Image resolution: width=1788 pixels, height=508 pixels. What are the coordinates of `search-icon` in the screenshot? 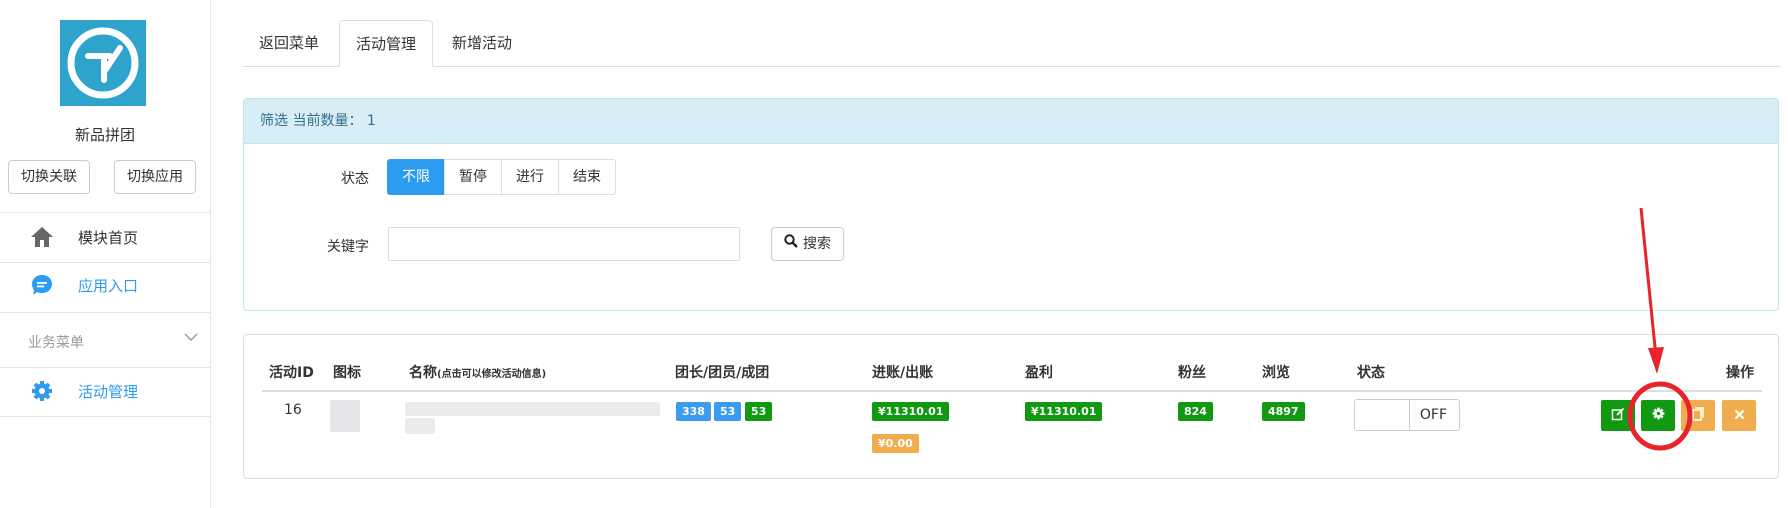 It's located at (791, 244).